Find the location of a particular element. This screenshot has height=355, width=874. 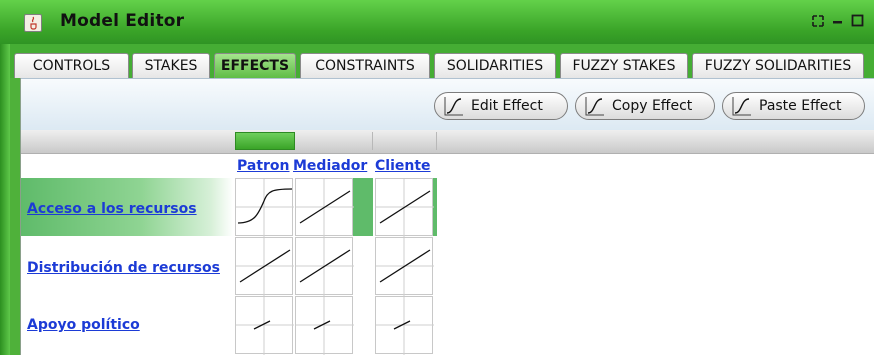

edit-effect-label: Edit Effect is located at coordinates (507, 106).